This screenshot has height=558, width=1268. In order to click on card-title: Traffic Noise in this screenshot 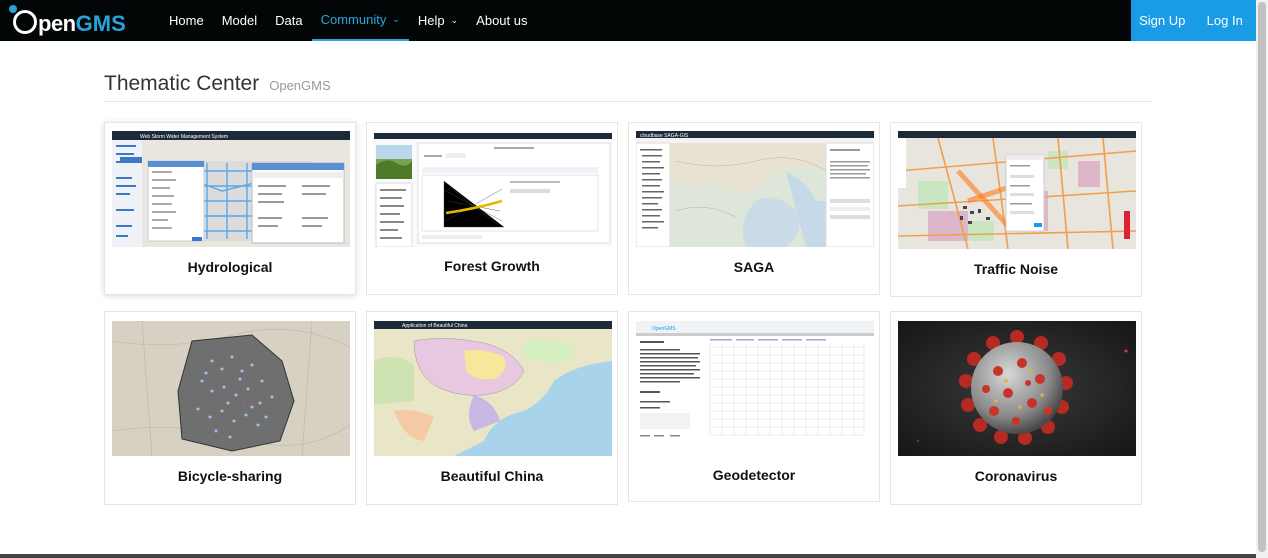, I will do `click(1016, 269)`.